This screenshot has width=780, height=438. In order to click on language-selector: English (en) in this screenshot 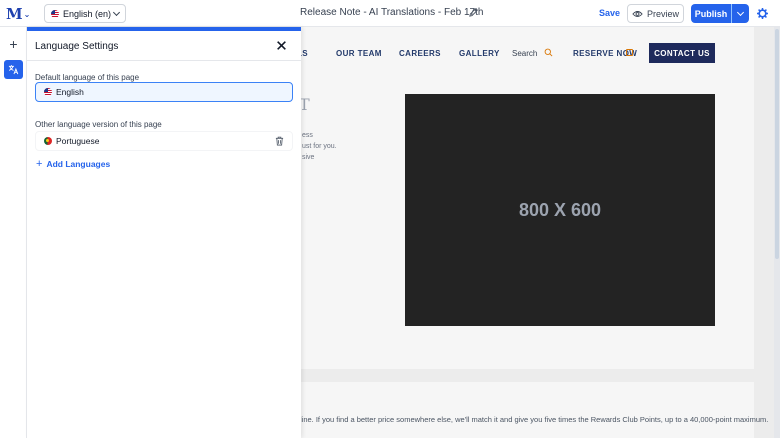, I will do `click(85, 13)`.